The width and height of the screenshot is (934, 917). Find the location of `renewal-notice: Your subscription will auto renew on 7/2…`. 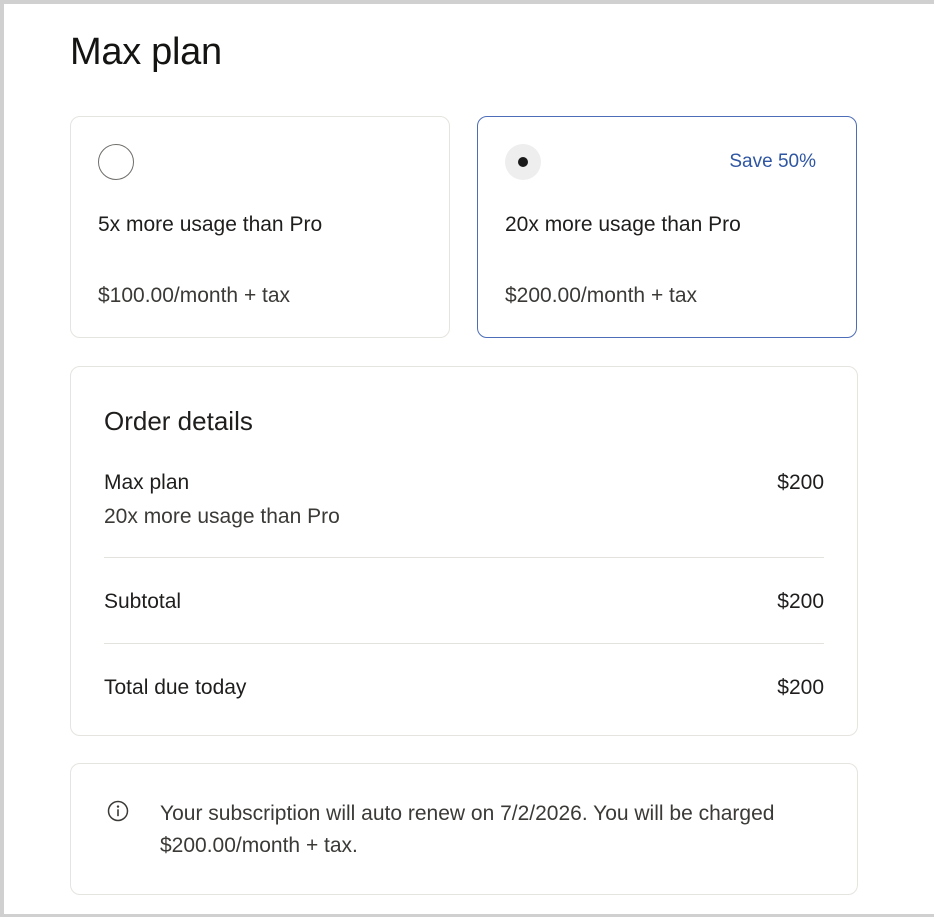

renewal-notice: Your subscription will auto renew on 7/2… is located at coordinates (464, 829).